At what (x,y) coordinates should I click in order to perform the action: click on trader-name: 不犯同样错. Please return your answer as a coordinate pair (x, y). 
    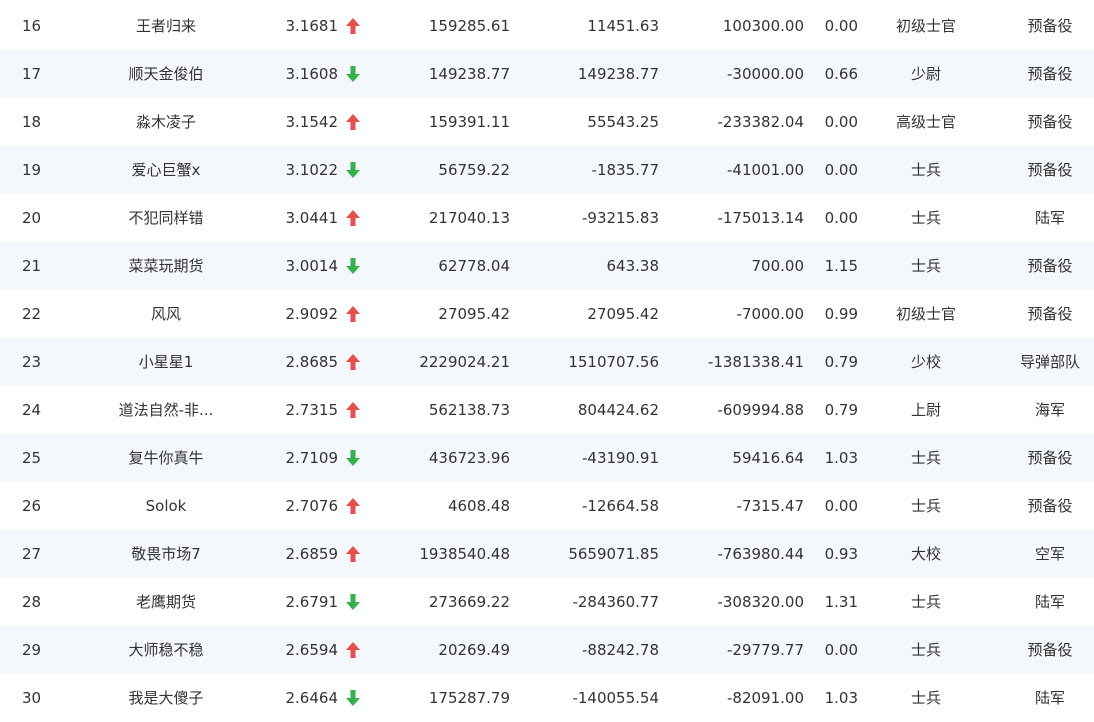
    Looking at the image, I should click on (166, 218).